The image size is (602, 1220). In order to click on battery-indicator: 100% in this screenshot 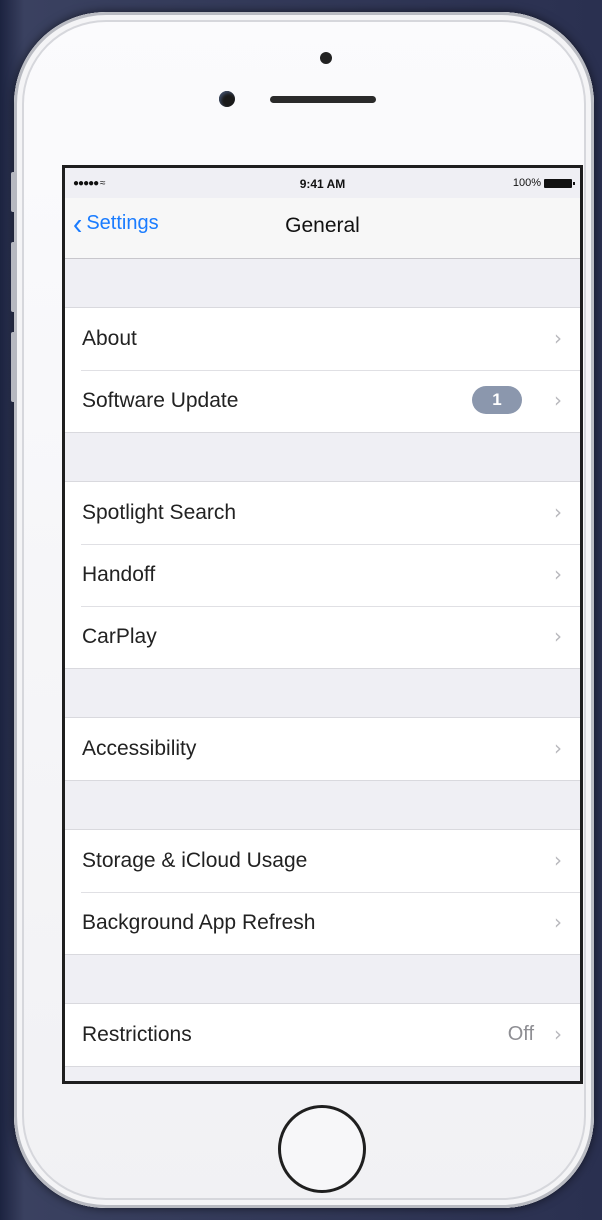, I will do `click(543, 183)`.